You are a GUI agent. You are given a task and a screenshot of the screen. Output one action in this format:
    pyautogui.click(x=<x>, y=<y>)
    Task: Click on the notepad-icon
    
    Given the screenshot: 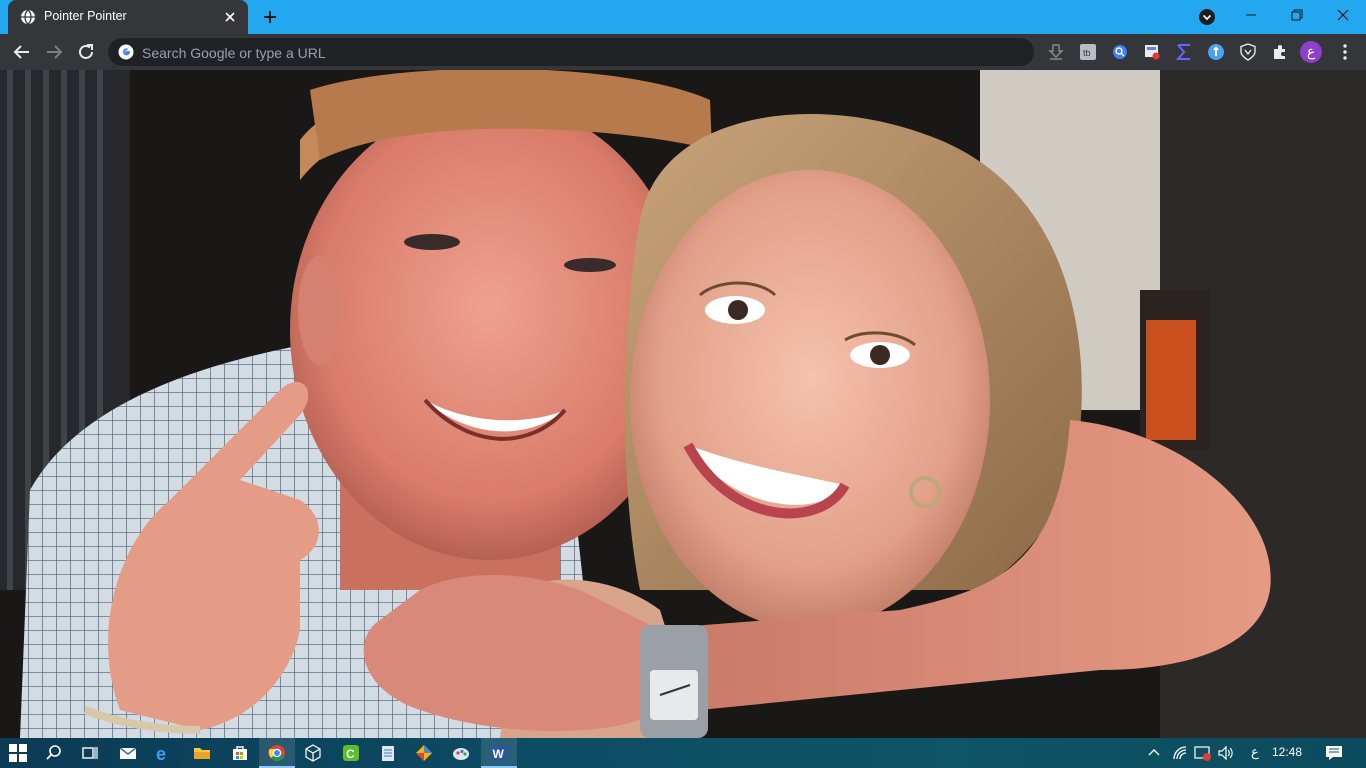 What is the action you would take?
    pyautogui.click(x=388, y=753)
    